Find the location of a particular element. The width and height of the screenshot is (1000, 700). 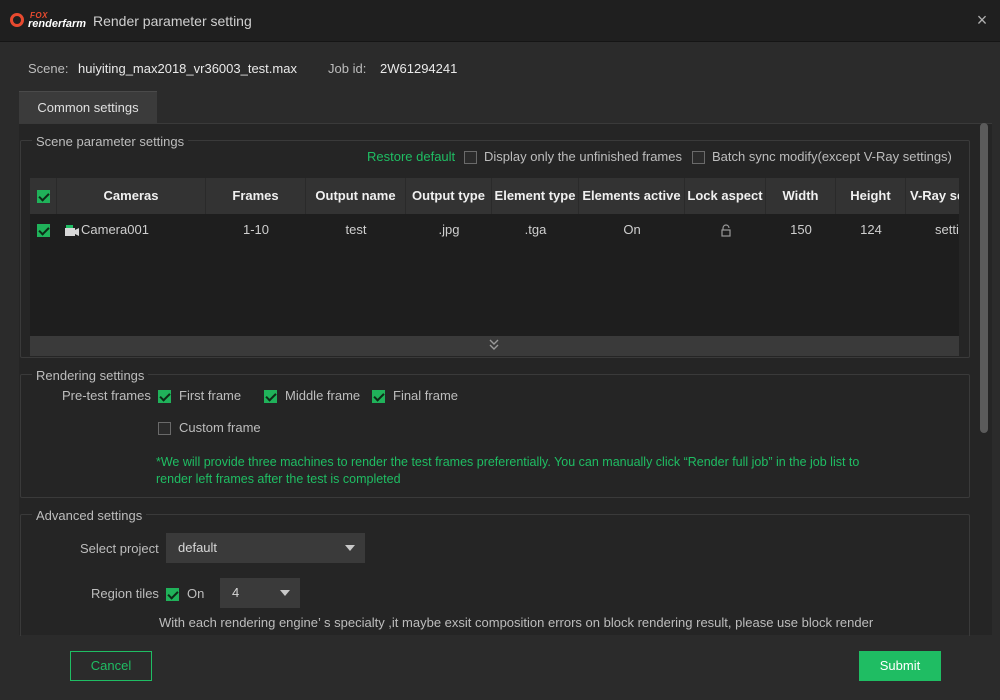

cell-elements-active: On is located at coordinates (632, 229).